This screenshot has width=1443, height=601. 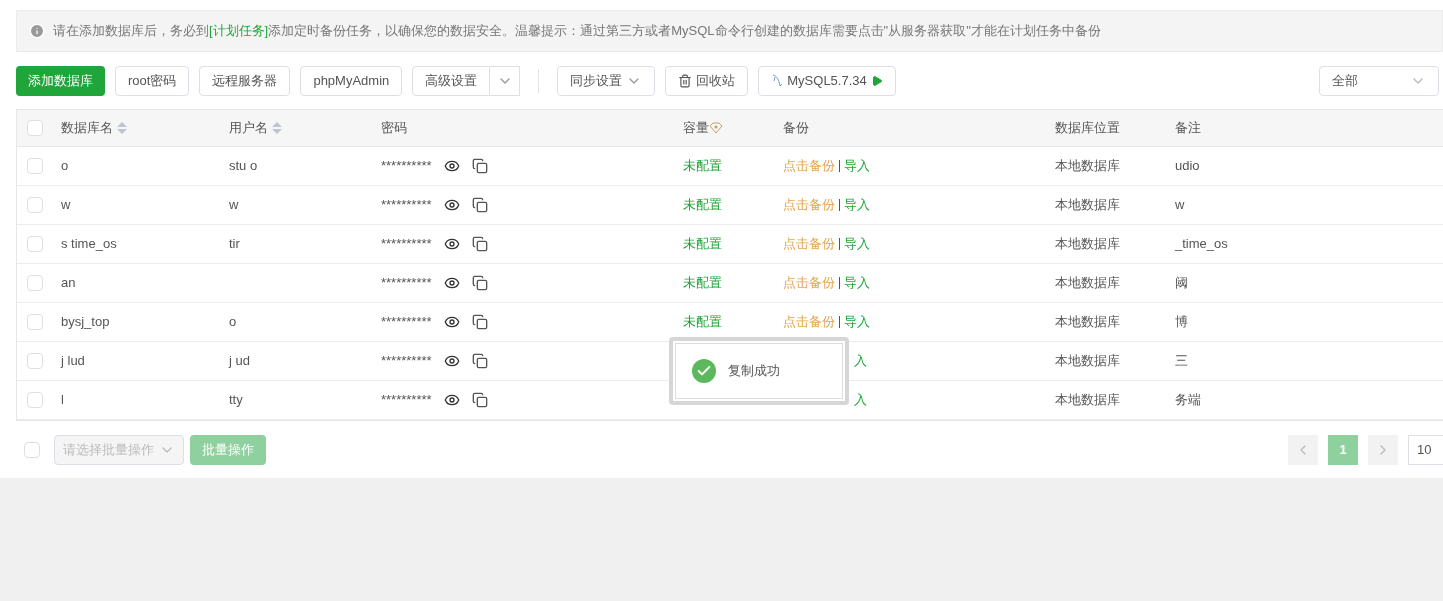 I want to click on column-header: 备注, so click(x=1188, y=128).